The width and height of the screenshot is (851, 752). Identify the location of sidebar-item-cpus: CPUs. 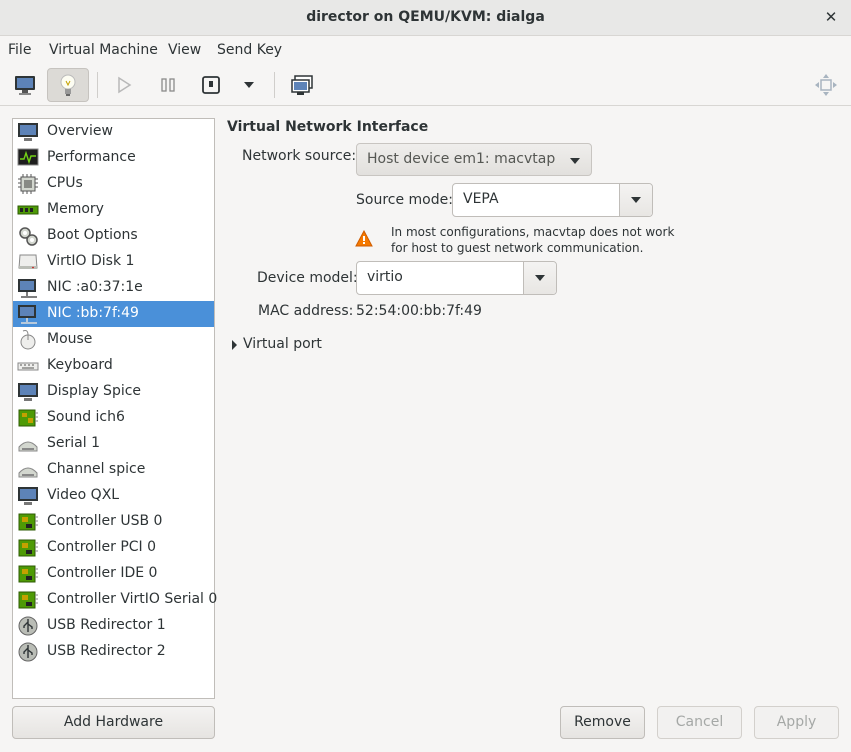
(113, 184).